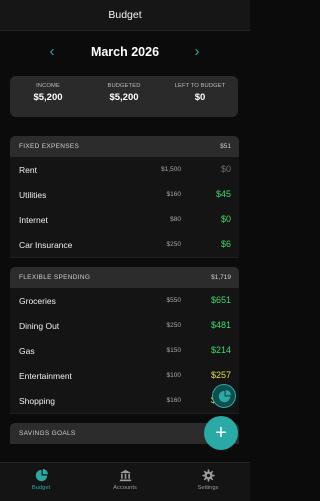 Image resolution: width=320 pixels, height=501 pixels. I want to click on tab-settings: Settings, so click(208, 480).